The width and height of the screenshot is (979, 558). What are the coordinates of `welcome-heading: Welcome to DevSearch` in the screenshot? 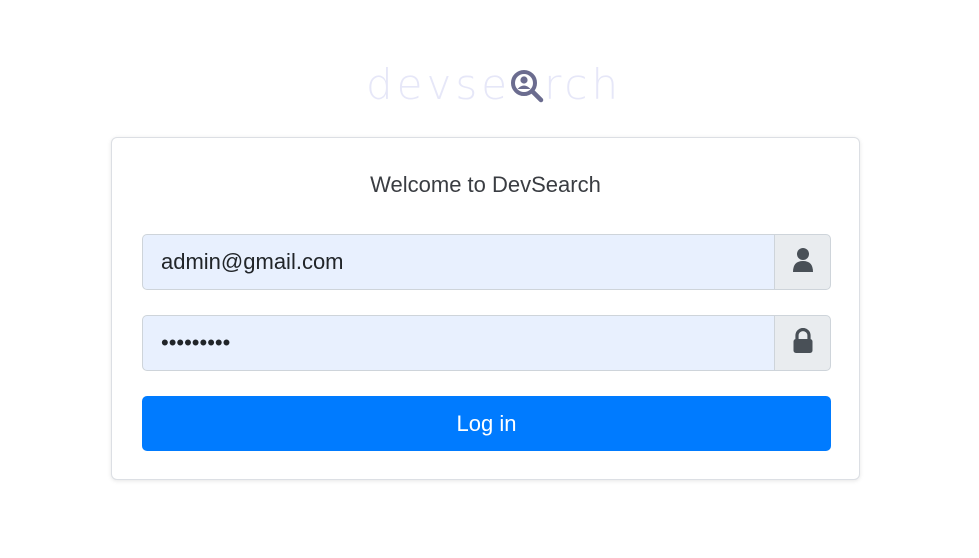 It's located at (485, 184).